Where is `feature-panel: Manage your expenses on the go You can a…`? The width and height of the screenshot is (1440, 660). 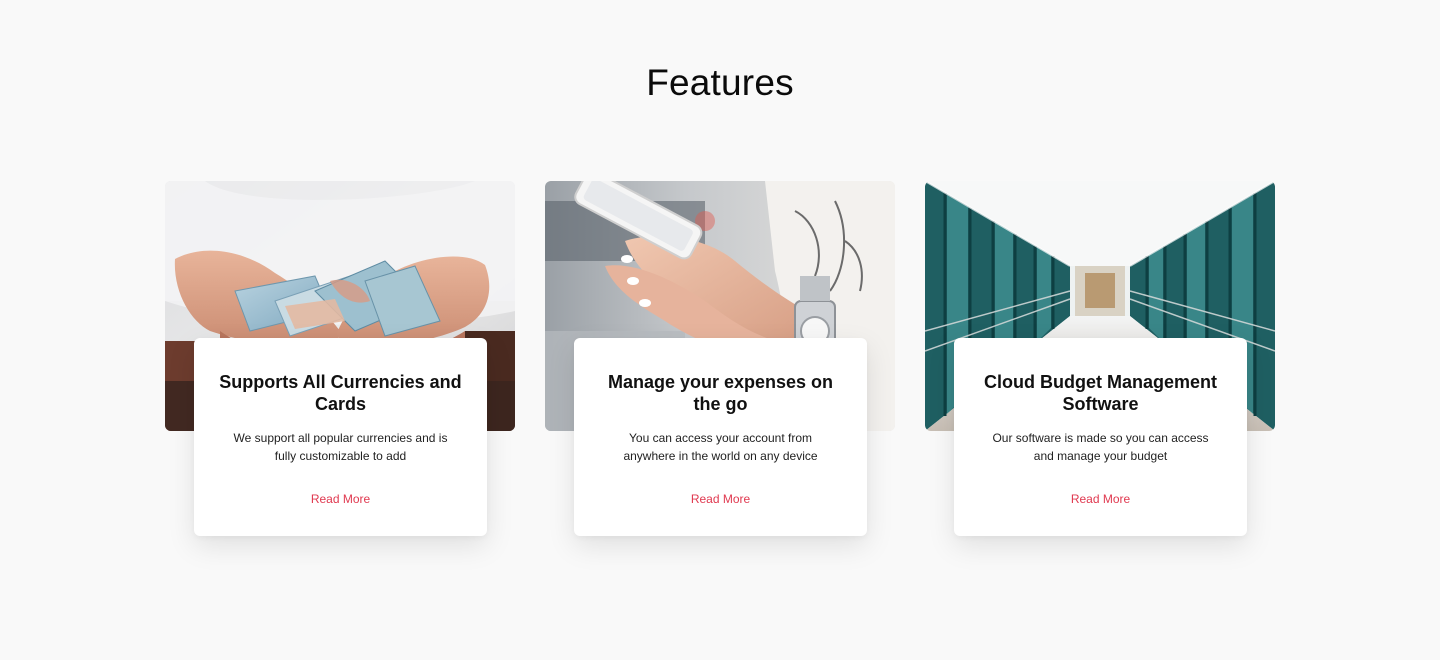 feature-panel: Manage your expenses on the go You can a… is located at coordinates (720, 437).